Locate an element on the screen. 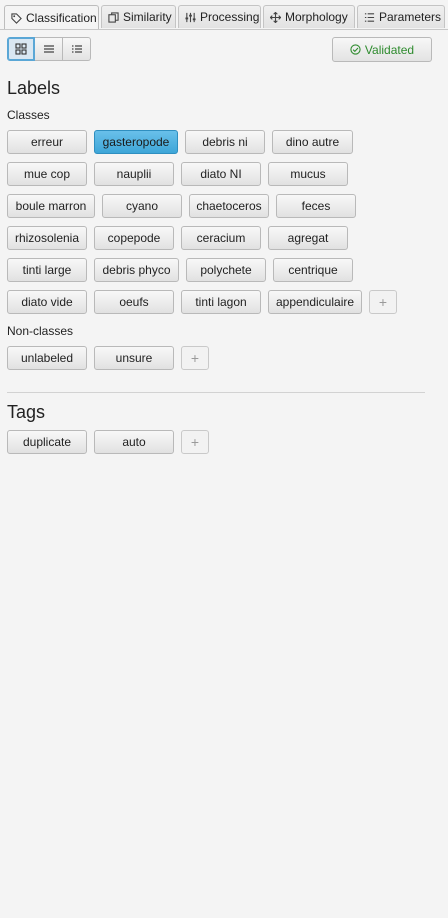 The height and width of the screenshot is (918, 448). tab-label: Processing is located at coordinates (230, 17).